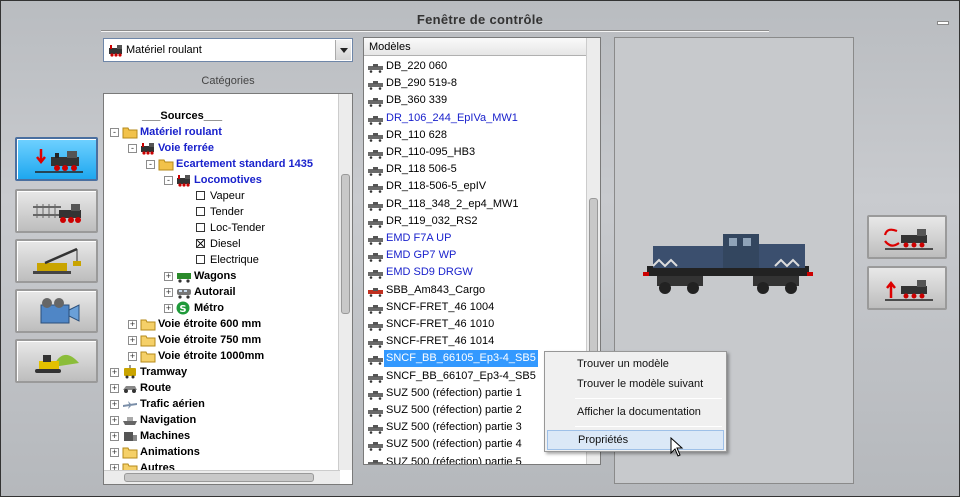 The image size is (960, 497). What do you see at coordinates (222, 292) in the screenshot?
I see `tree-item: + Autorail` at bounding box center [222, 292].